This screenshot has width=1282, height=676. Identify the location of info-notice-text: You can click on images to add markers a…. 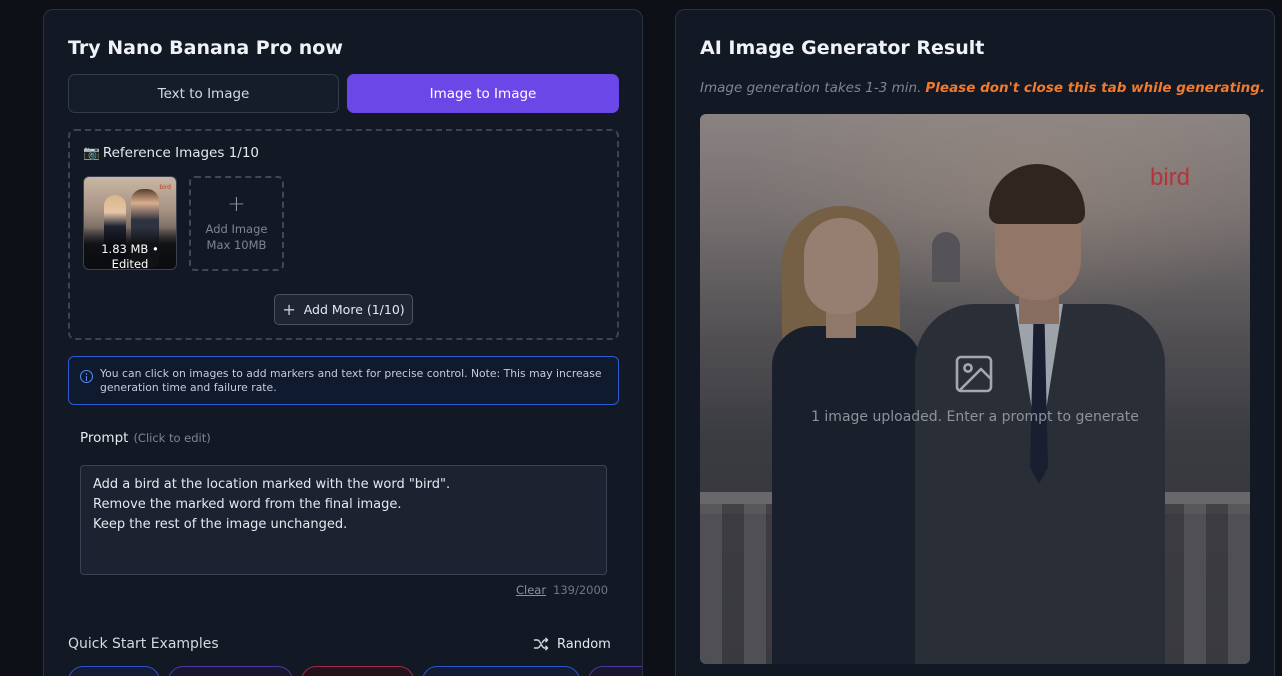
(351, 380).